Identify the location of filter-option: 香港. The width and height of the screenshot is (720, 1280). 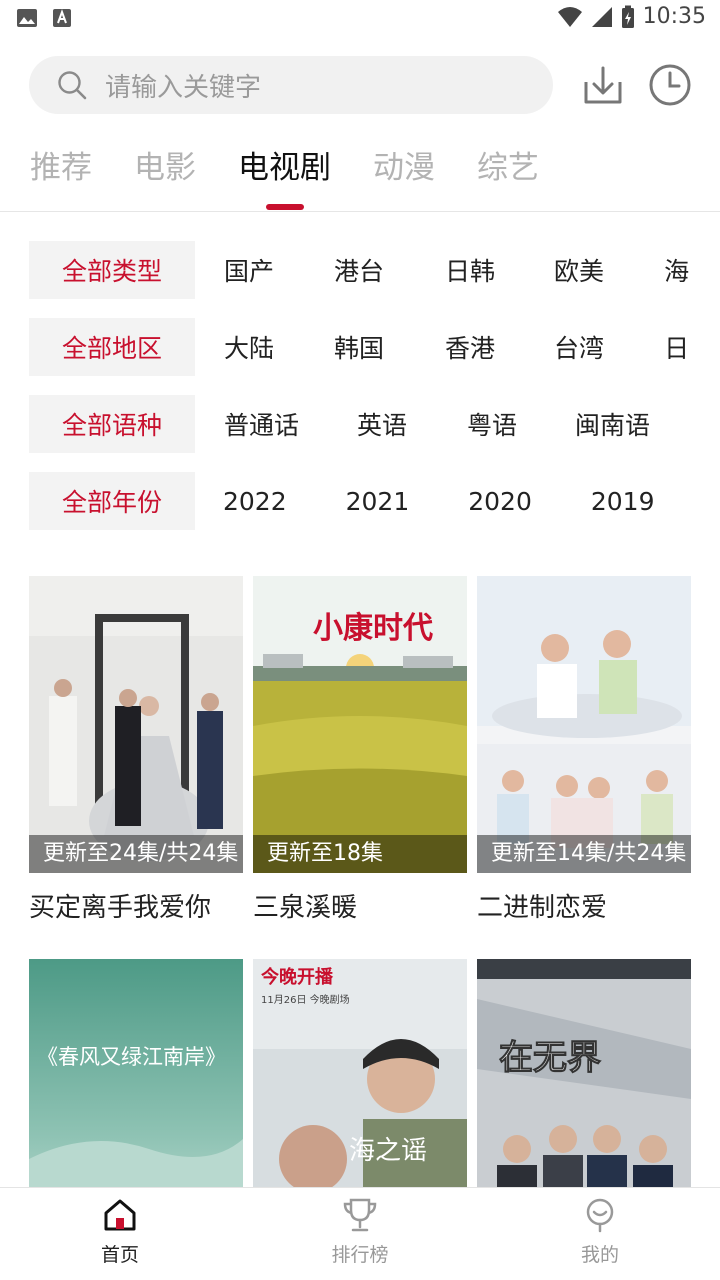
(470, 347).